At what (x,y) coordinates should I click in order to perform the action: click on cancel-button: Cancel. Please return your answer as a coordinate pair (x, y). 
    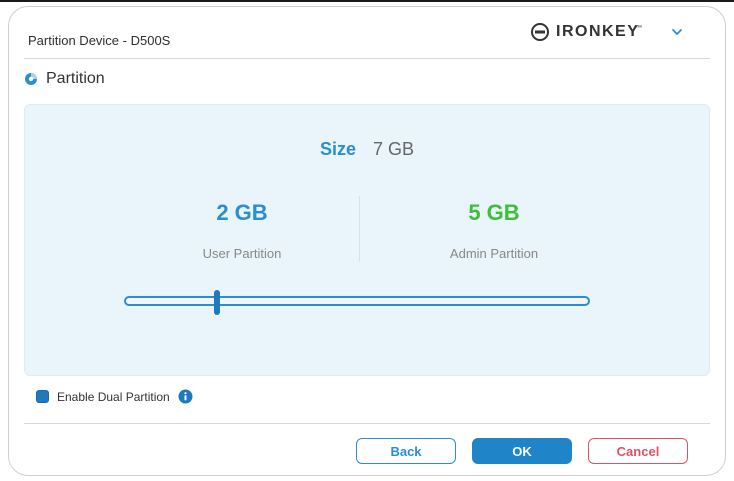
    Looking at the image, I should click on (638, 451).